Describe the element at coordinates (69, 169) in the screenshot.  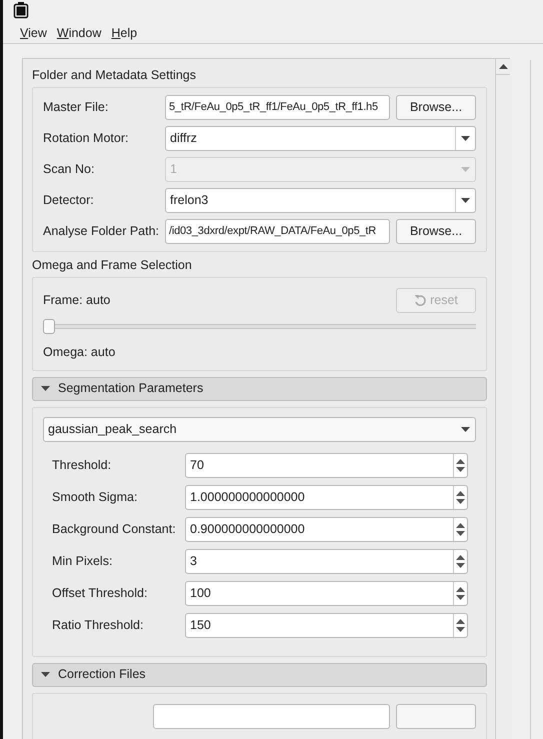
I see `field-label: Scan No:` at that location.